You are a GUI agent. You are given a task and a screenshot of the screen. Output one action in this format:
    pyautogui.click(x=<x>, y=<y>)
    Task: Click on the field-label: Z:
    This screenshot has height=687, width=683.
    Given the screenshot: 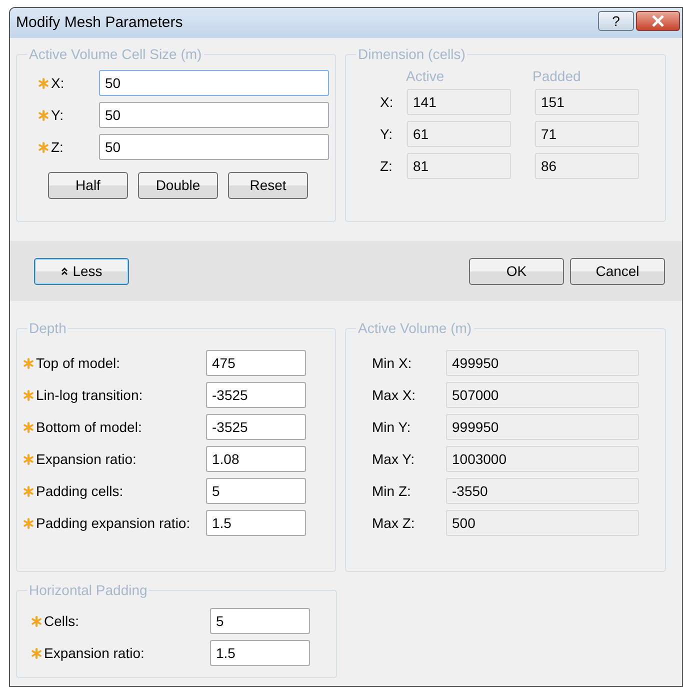 What is the action you would take?
    pyautogui.click(x=57, y=147)
    